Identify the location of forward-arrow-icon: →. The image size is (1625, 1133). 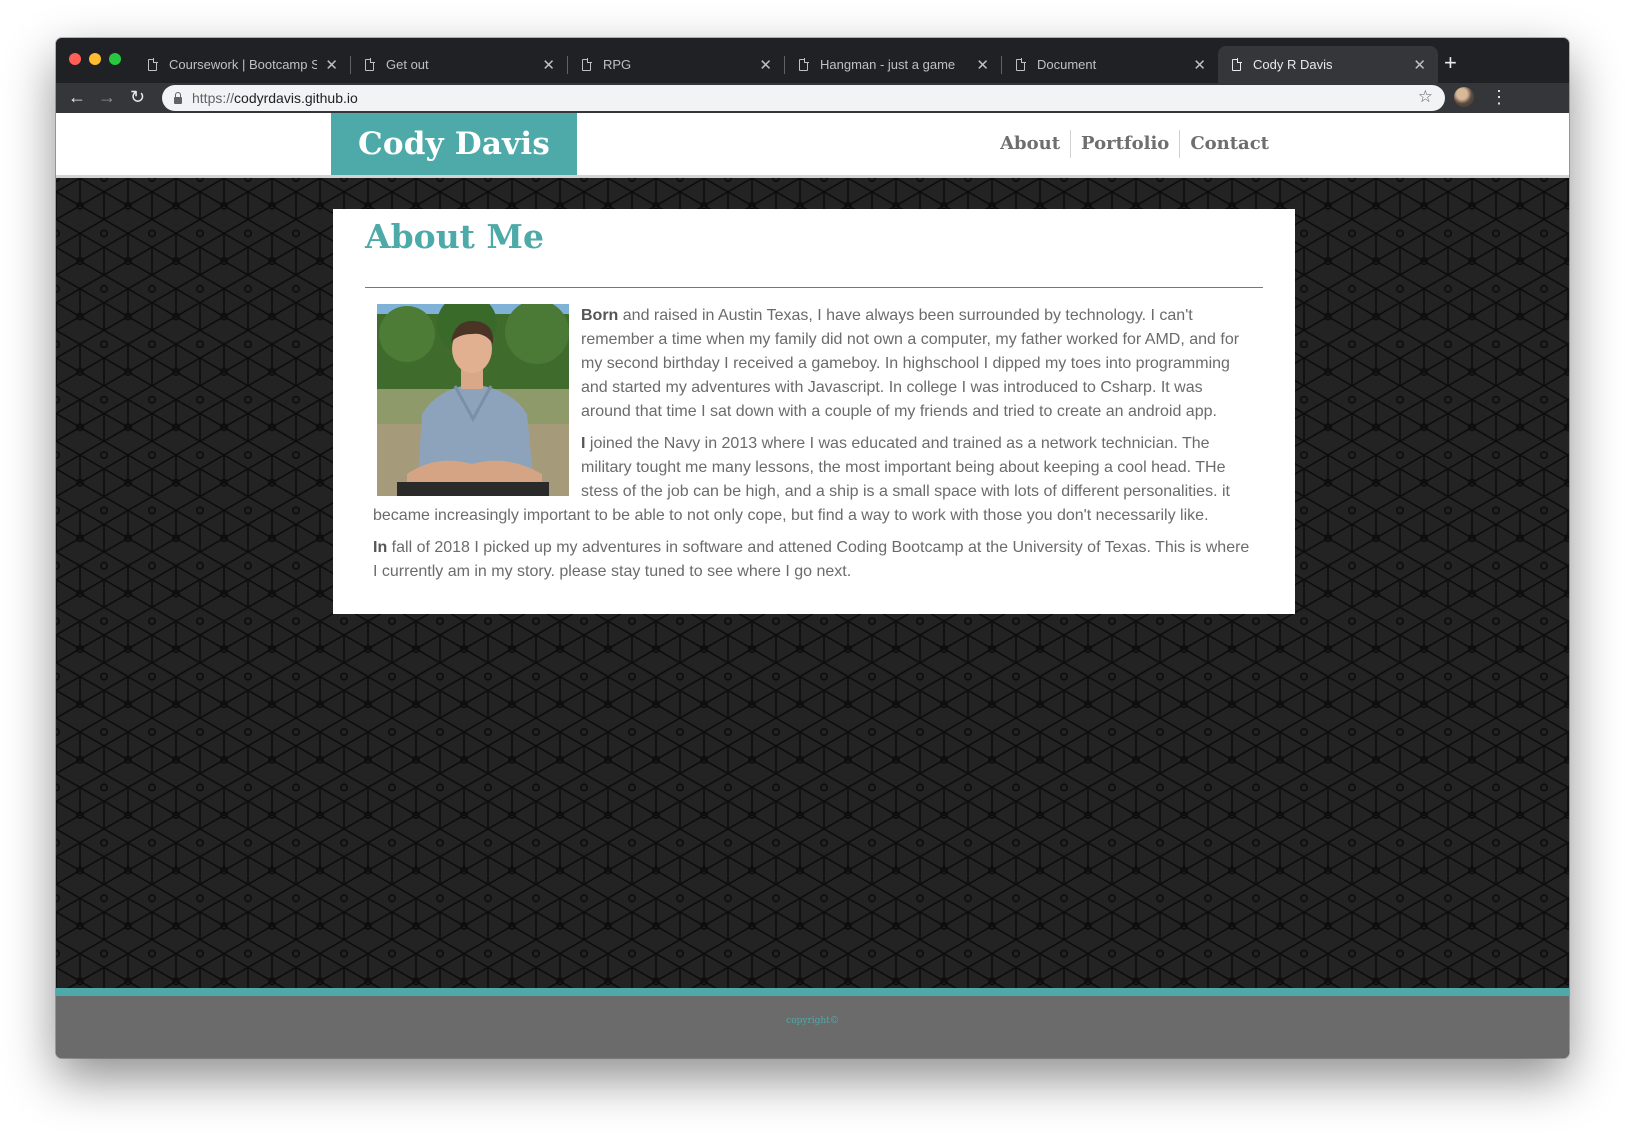
(107, 97).